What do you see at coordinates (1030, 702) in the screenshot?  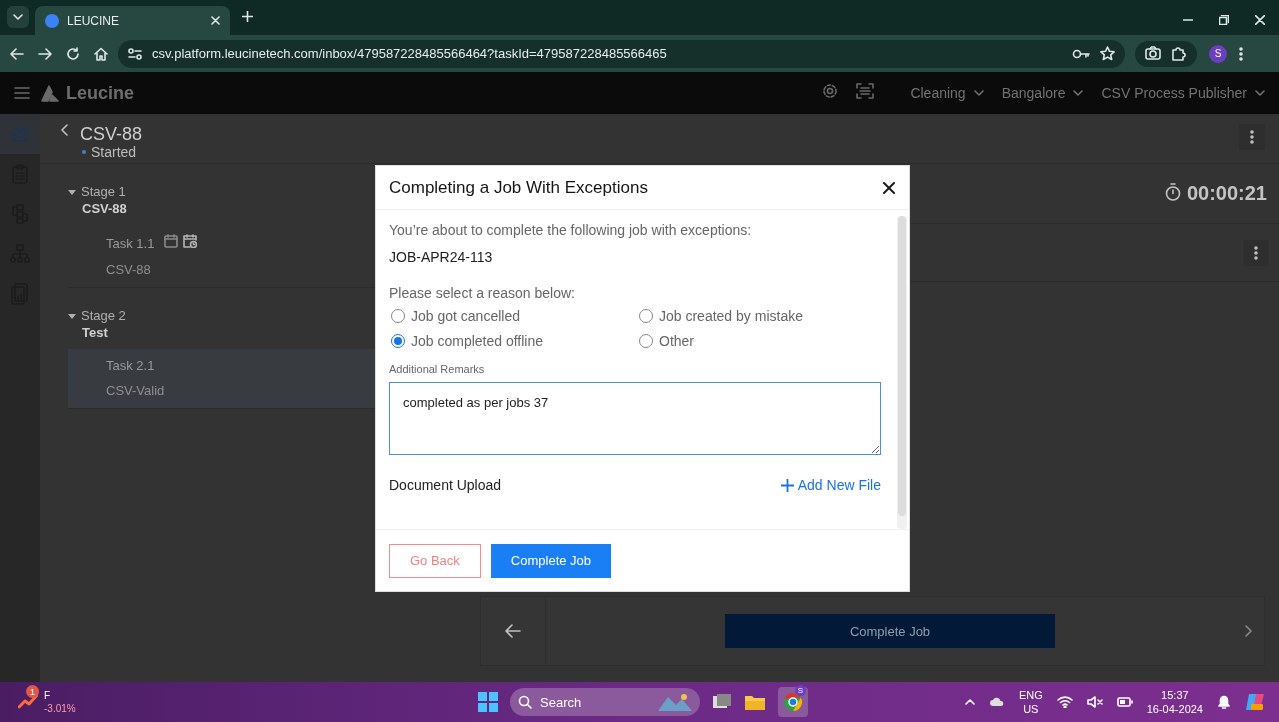 I see `language-indicator: ENG US` at bounding box center [1030, 702].